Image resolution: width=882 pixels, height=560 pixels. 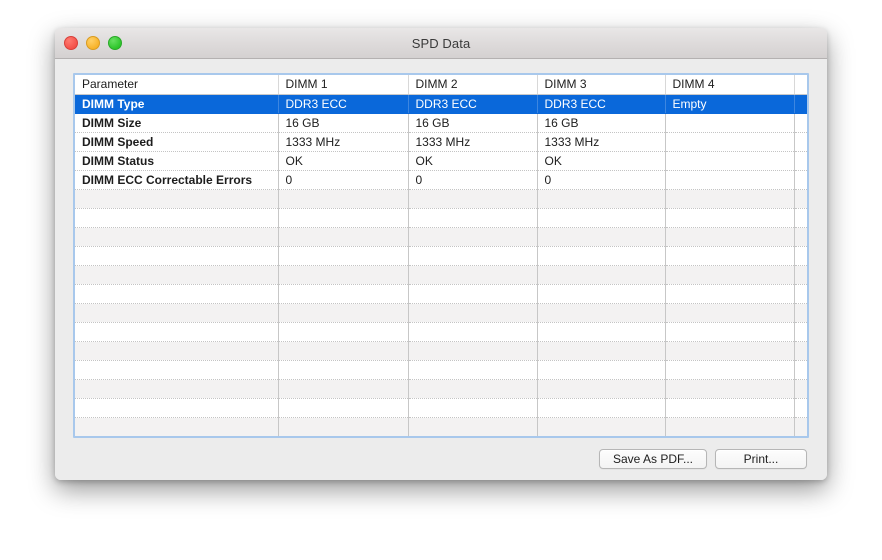 I want to click on column-header-dimm-2: DIMM 2, so click(x=473, y=85).